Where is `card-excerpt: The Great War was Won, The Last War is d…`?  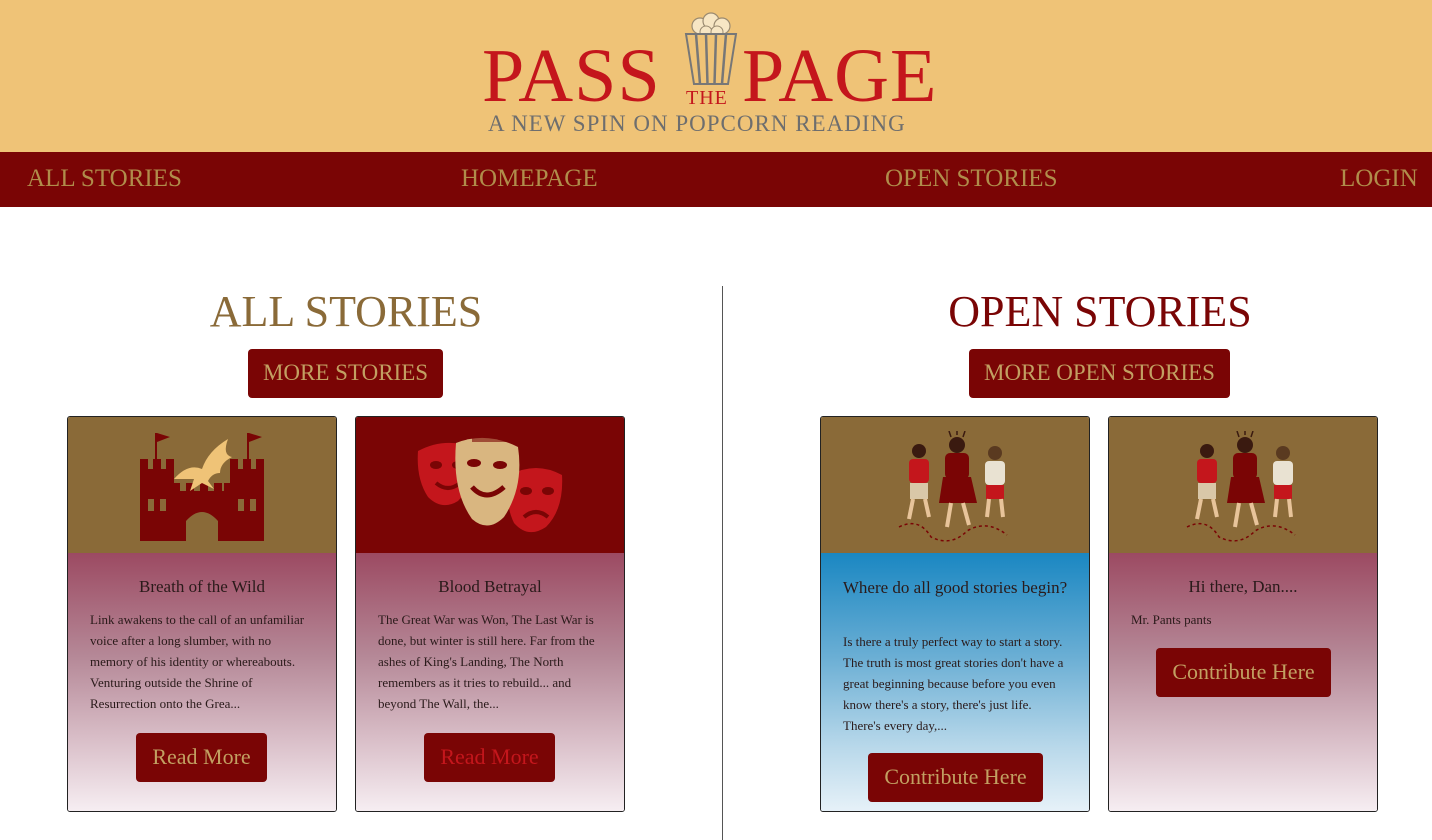
card-excerpt: The Great War was Won, The Last War is d… is located at coordinates (486, 661).